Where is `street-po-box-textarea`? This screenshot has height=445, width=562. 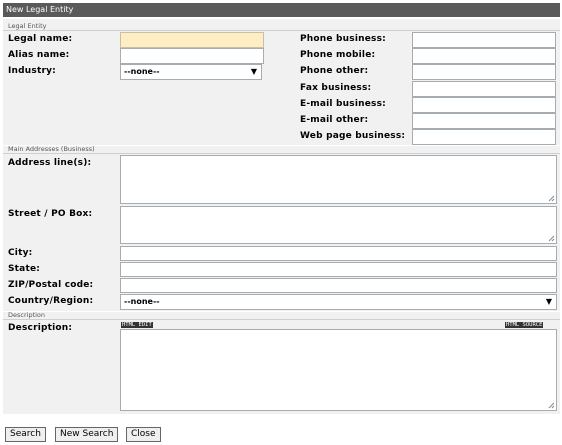 street-po-box-textarea is located at coordinates (338, 225).